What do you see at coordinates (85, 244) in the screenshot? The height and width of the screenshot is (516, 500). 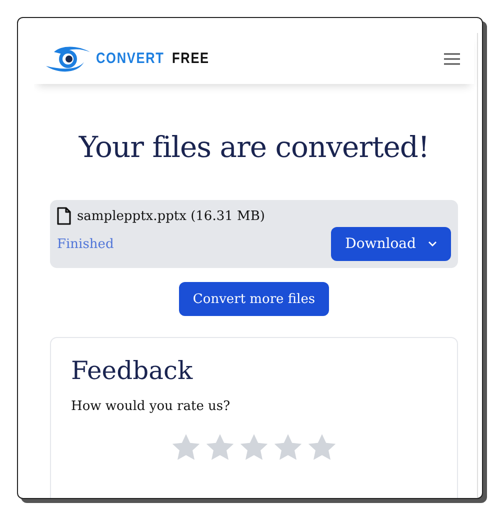 I see `status-text: Finished` at bounding box center [85, 244].